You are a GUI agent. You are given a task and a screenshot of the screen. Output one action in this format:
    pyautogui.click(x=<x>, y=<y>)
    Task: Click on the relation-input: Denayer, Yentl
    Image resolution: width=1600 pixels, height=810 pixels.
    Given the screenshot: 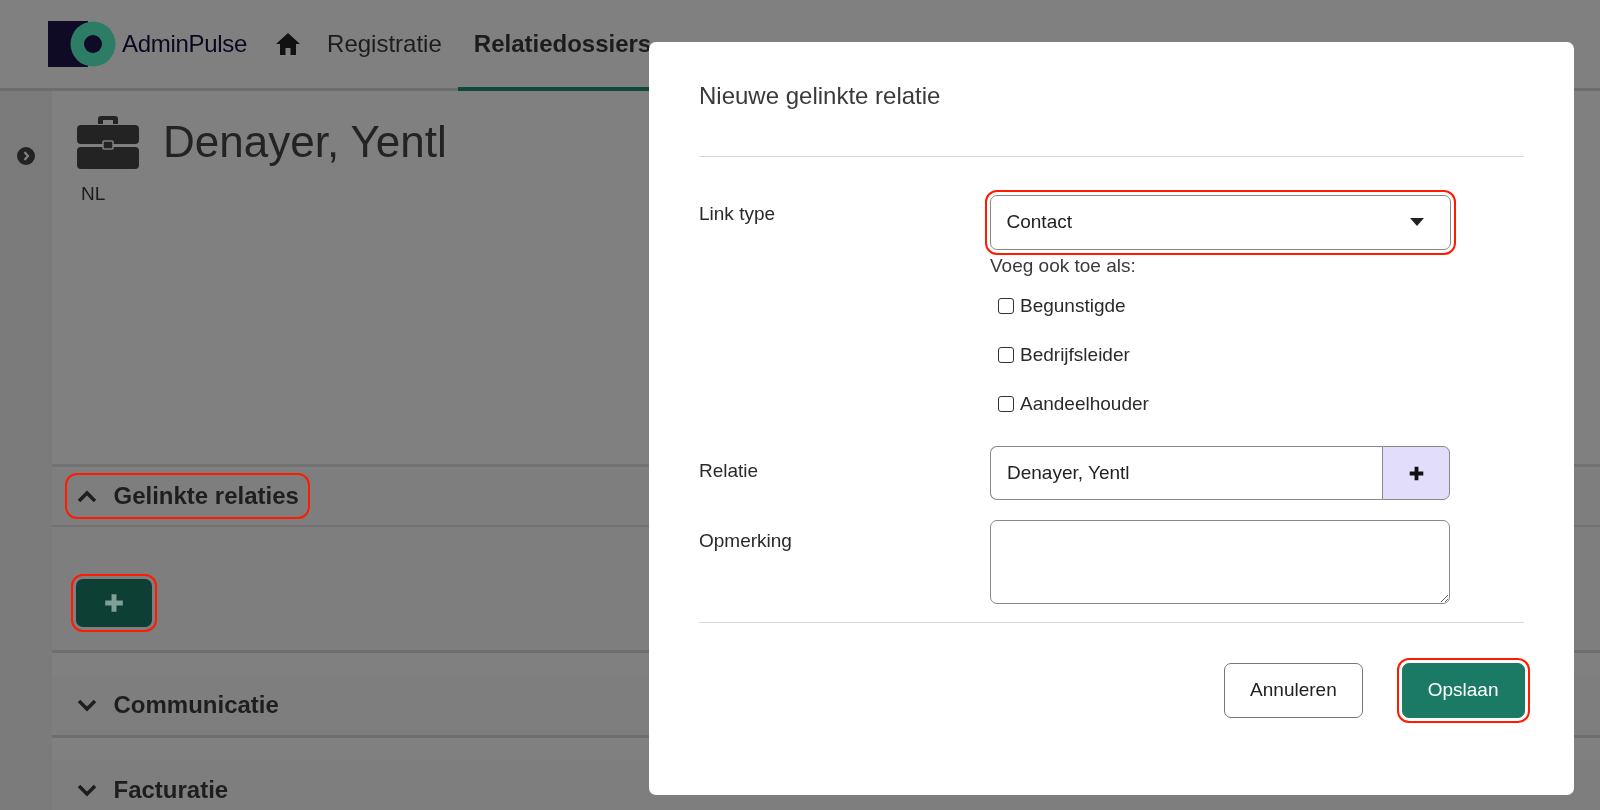 What is the action you would take?
    pyautogui.click(x=1186, y=473)
    